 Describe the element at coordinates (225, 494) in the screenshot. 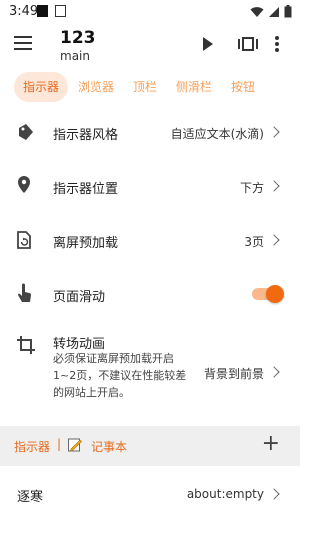

I see `list-item-value: about:empty` at that location.